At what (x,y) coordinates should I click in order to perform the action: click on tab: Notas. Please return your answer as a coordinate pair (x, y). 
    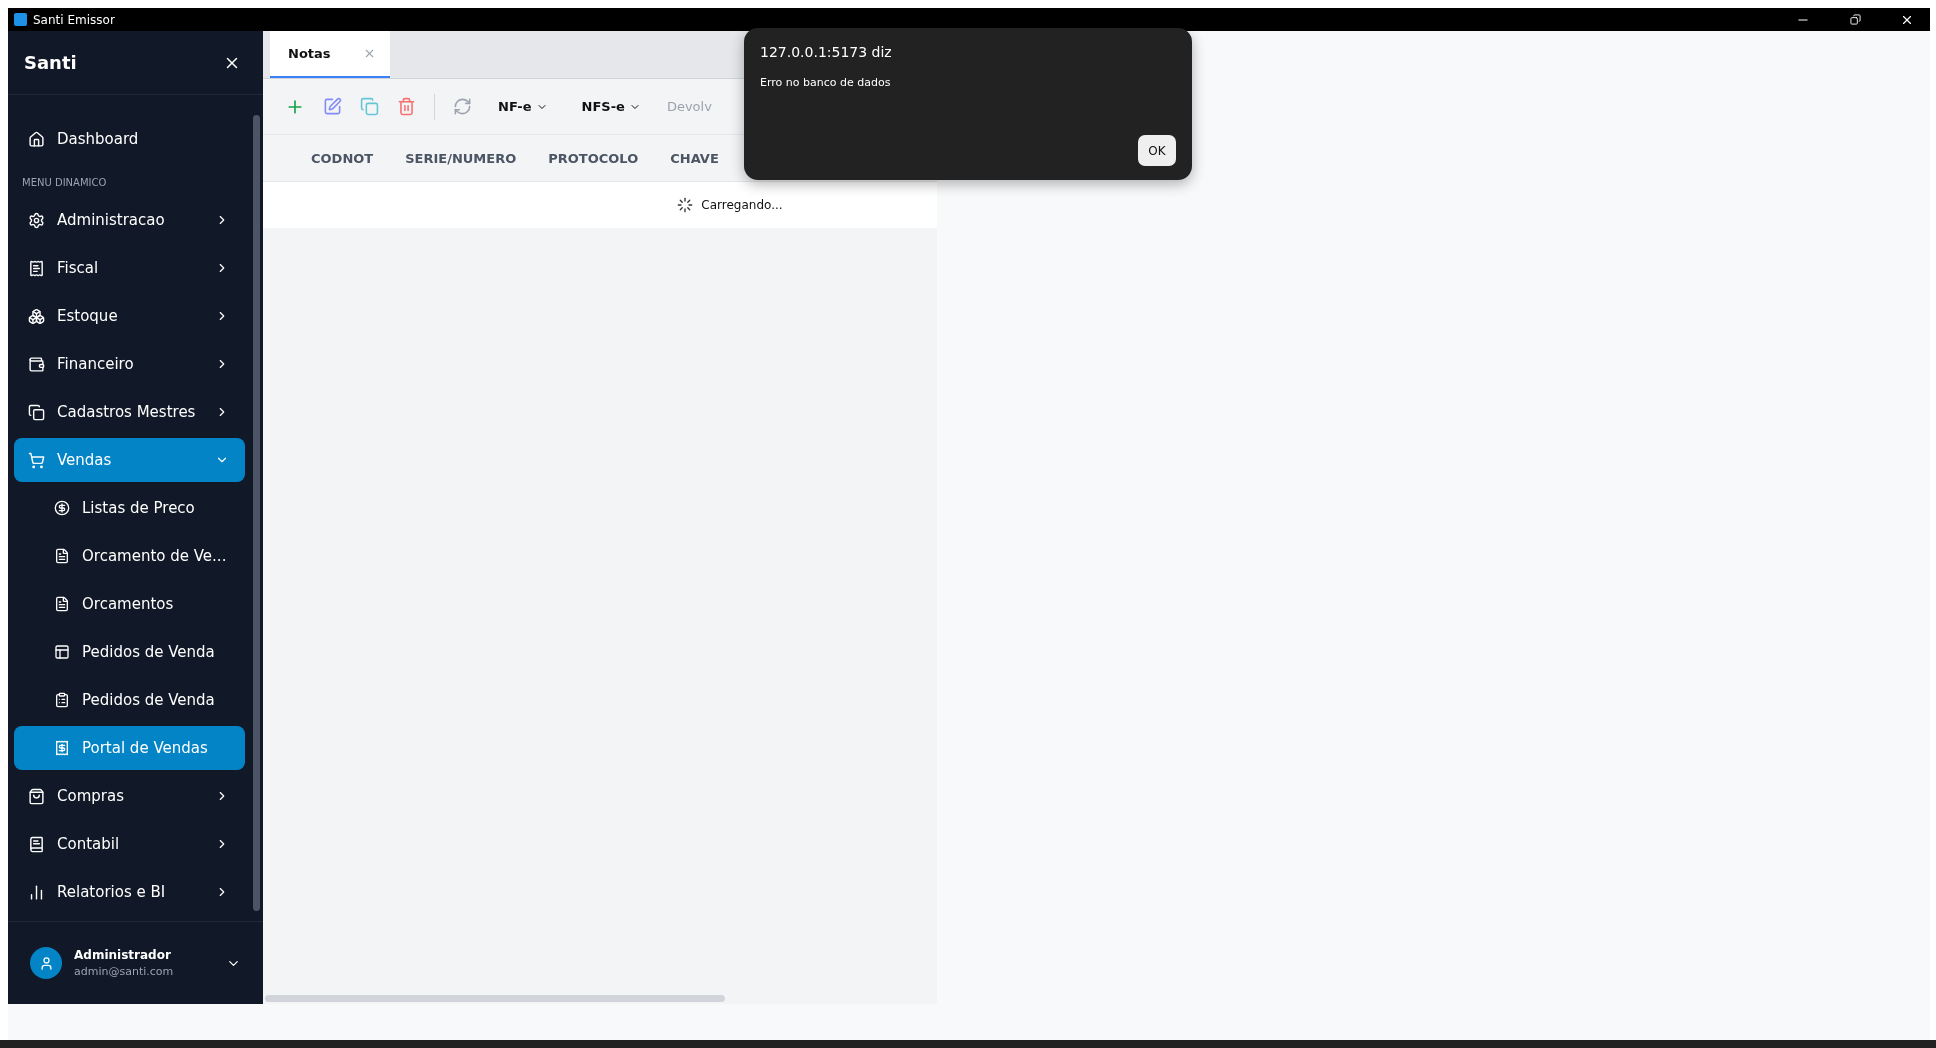
    Looking at the image, I should click on (330, 54).